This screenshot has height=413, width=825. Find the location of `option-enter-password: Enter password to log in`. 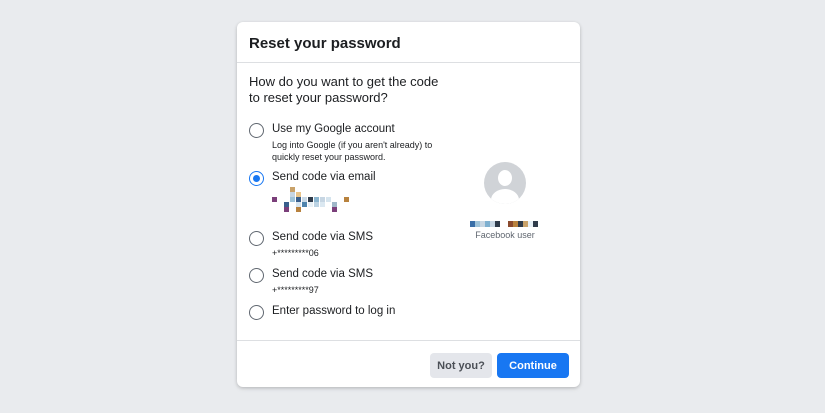

option-enter-password: Enter password to log in is located at coordinates (322, 312).